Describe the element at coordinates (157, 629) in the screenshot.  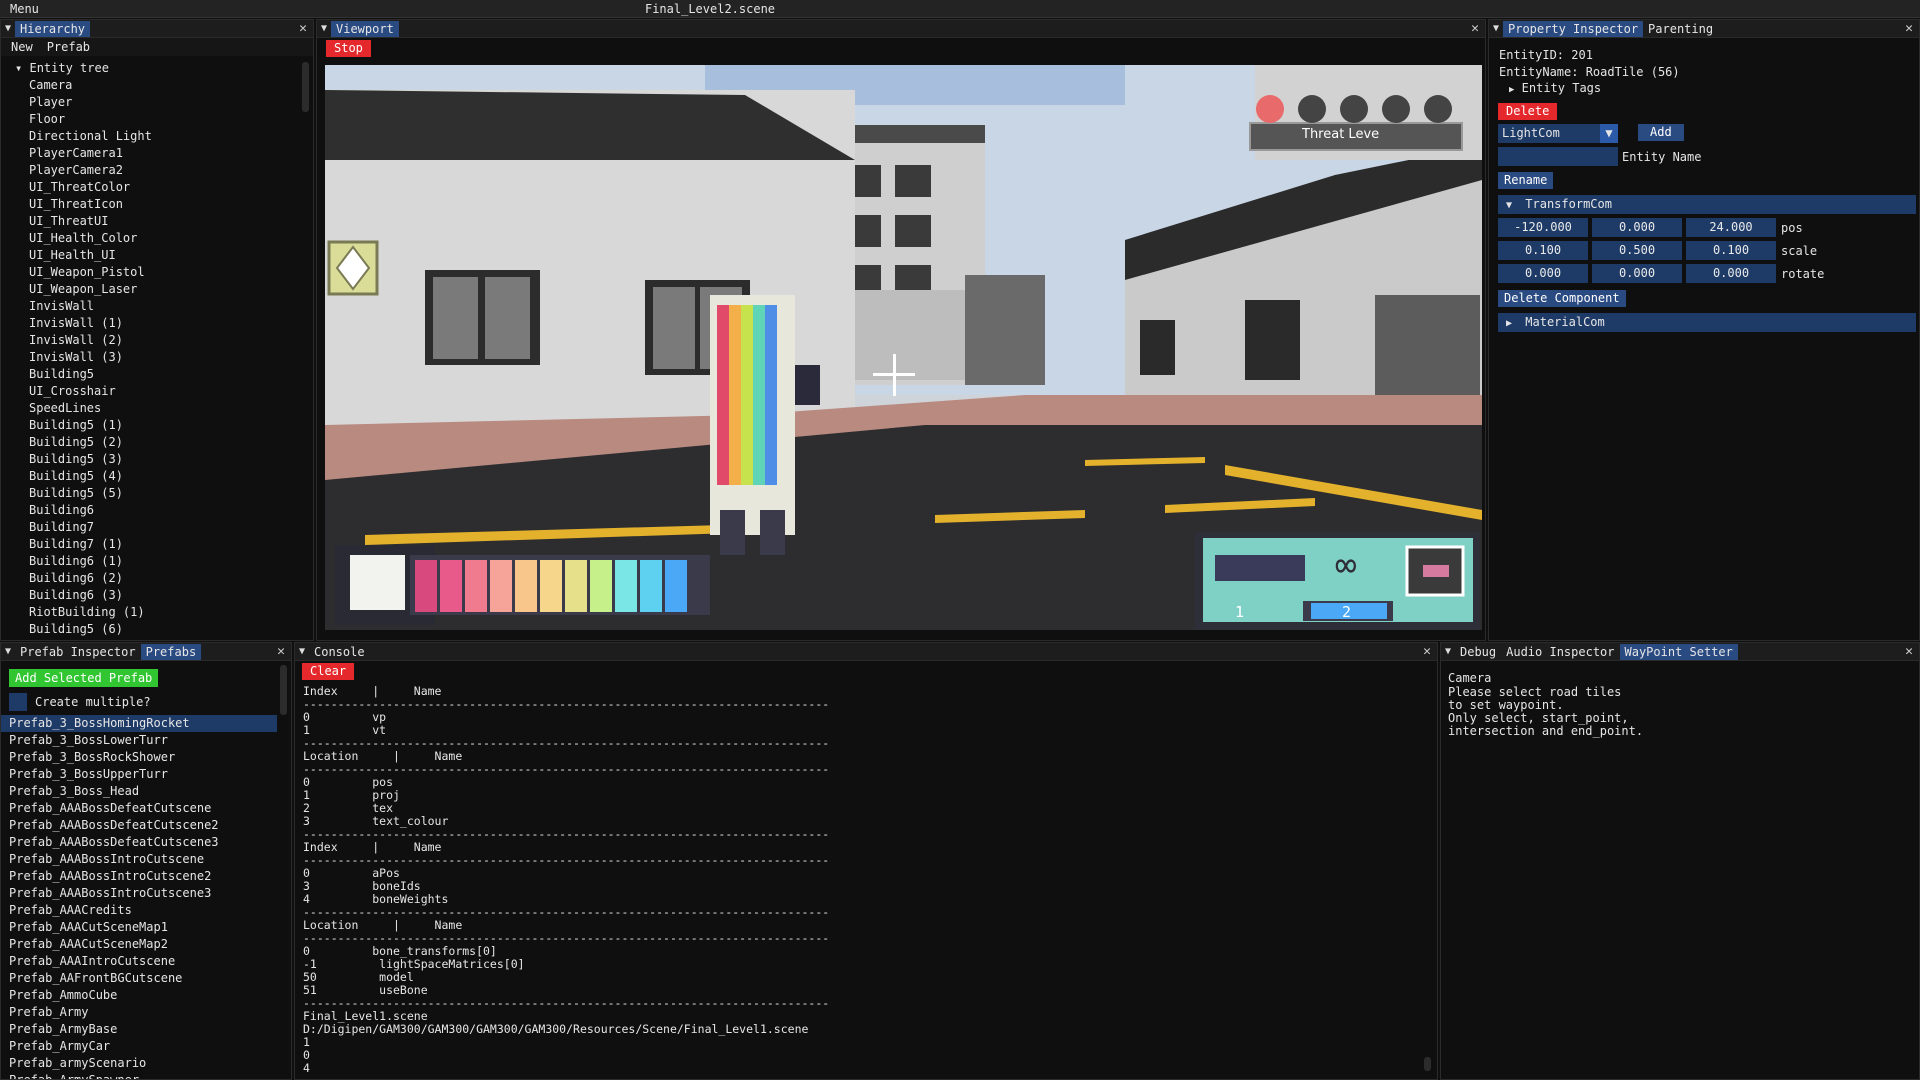
I see `tree-item: Building5 (6)` at that location.